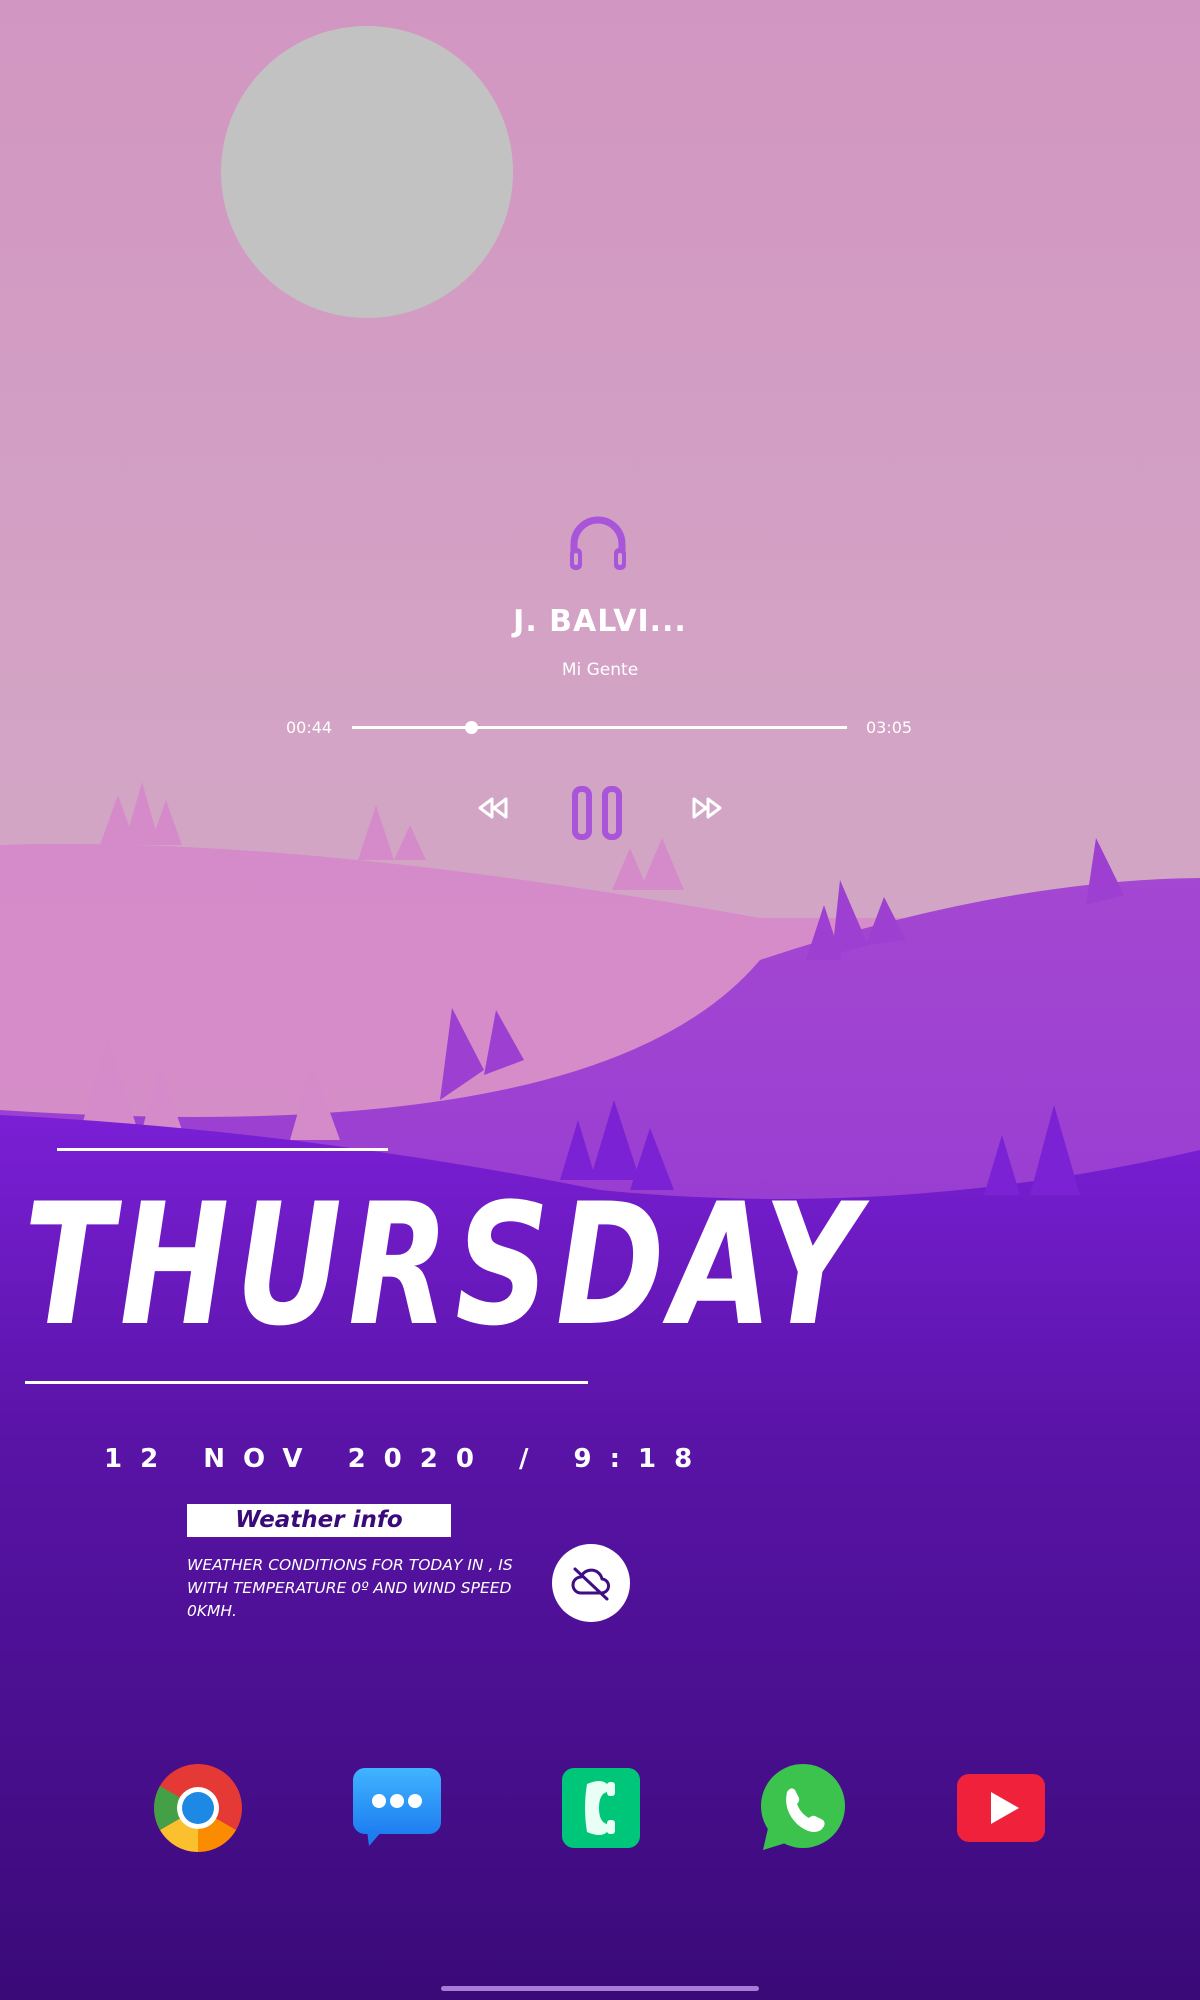 The width and height of the screenshot is (1200, 2000). Describe the element at coordinates (598, 543) in the screenshot. I see `headphones-icon` at that location.